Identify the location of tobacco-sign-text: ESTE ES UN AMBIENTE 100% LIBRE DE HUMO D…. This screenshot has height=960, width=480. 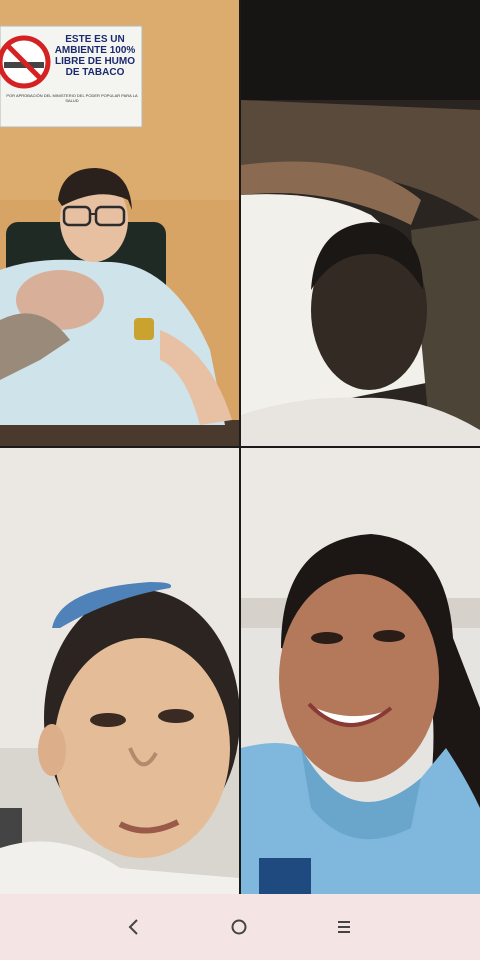
(95, 56).